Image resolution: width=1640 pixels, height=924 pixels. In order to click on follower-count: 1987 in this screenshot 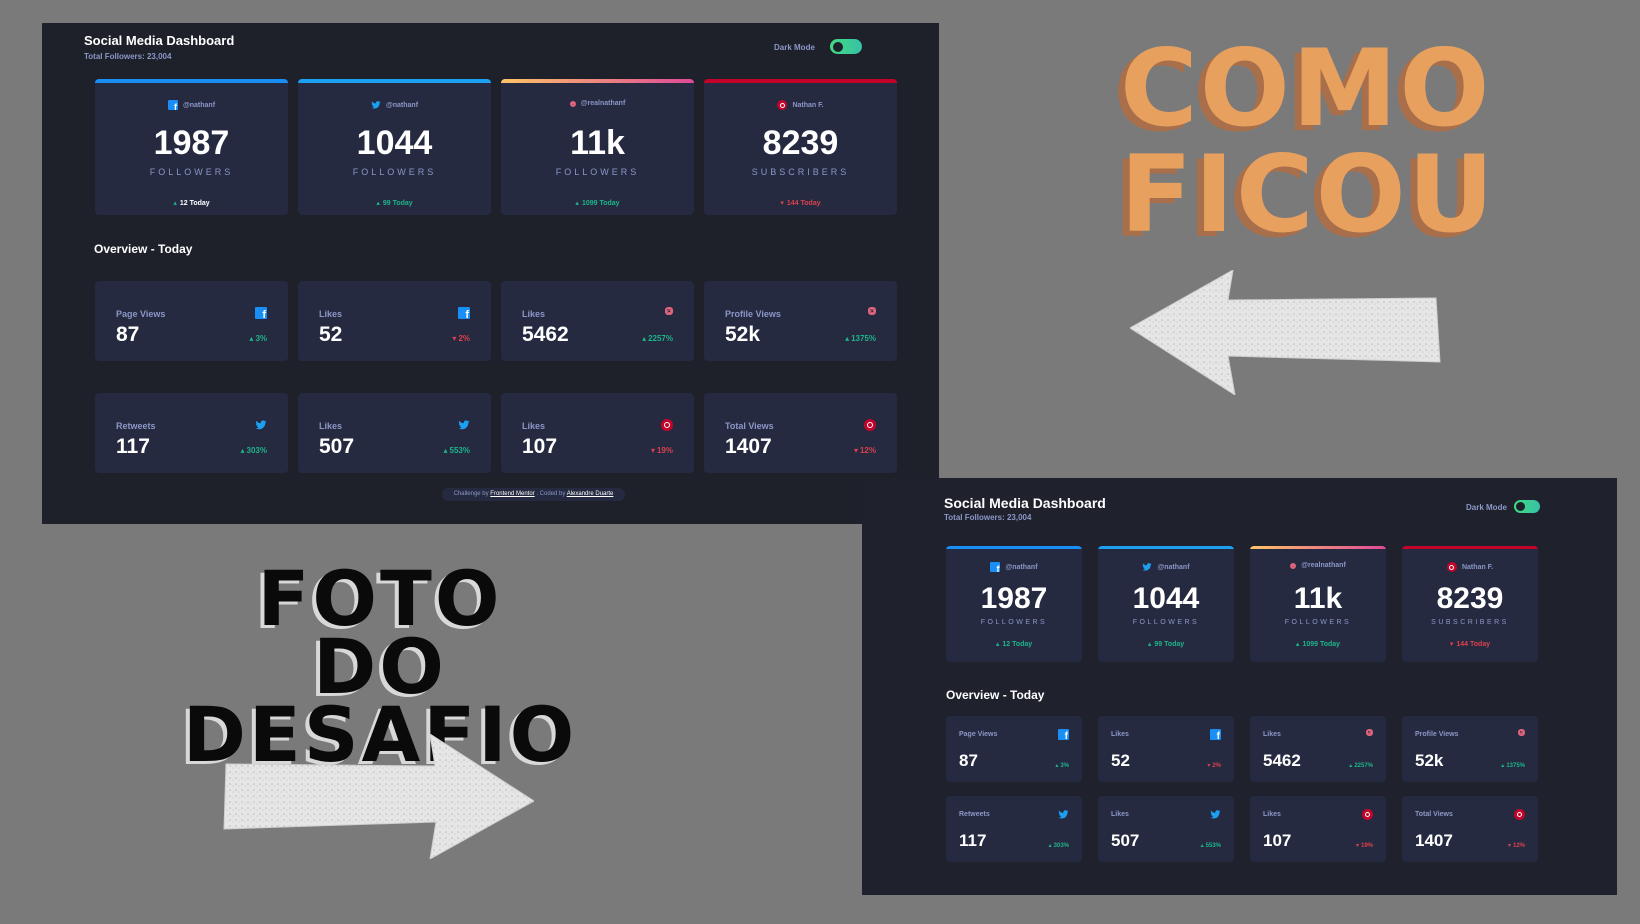, I will do `click(191, 143)`.